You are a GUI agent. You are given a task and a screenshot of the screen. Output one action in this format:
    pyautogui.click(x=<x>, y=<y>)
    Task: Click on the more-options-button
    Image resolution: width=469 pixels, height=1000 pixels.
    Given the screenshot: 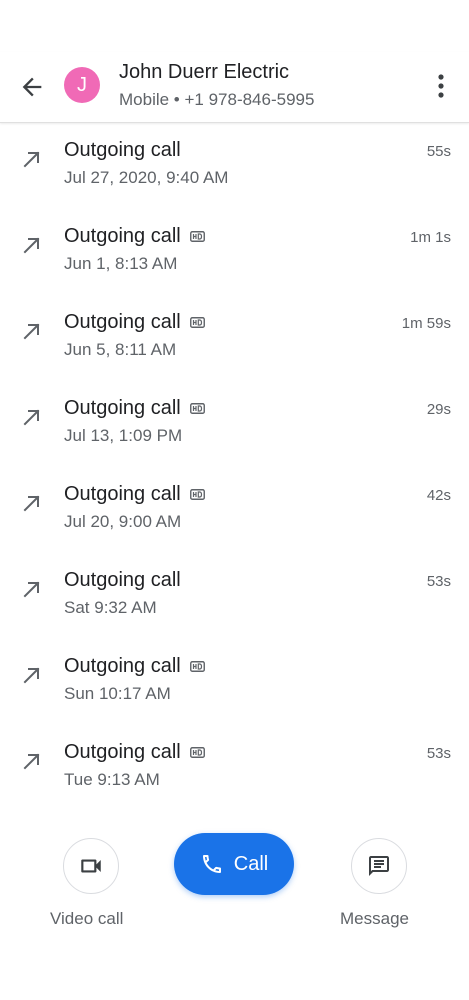 What is the action you would take?
    pyautogui.click(x=441, y=86)
    